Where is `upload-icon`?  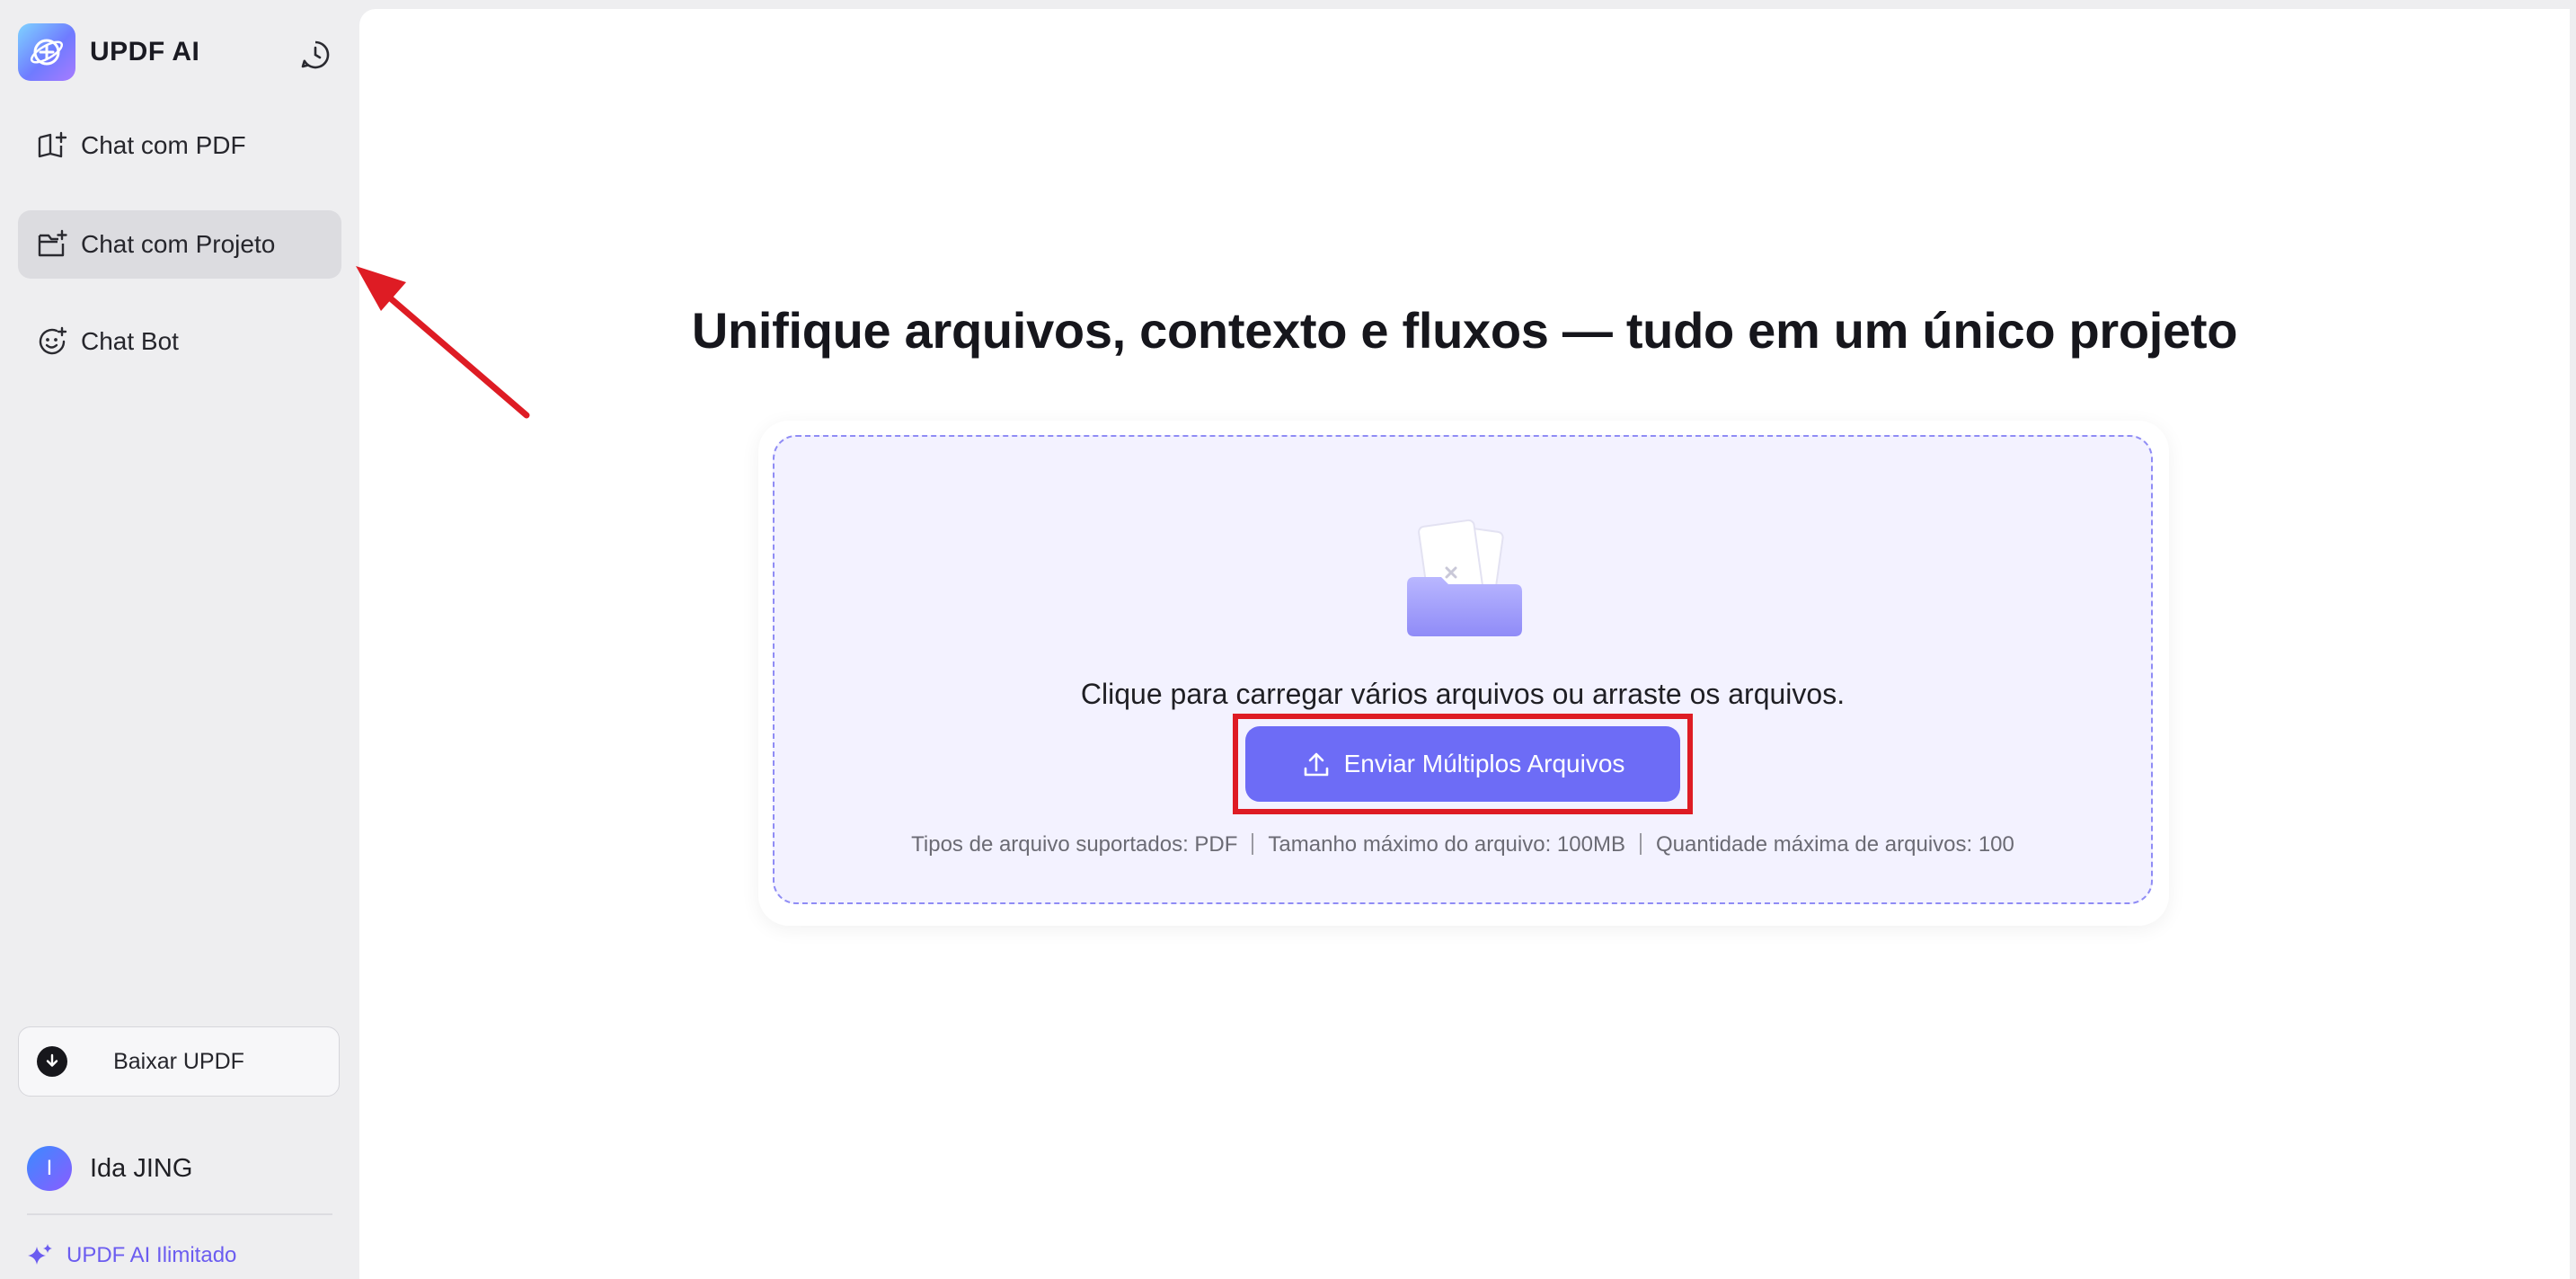
upload-icon is located at coordinates (1316, 764).